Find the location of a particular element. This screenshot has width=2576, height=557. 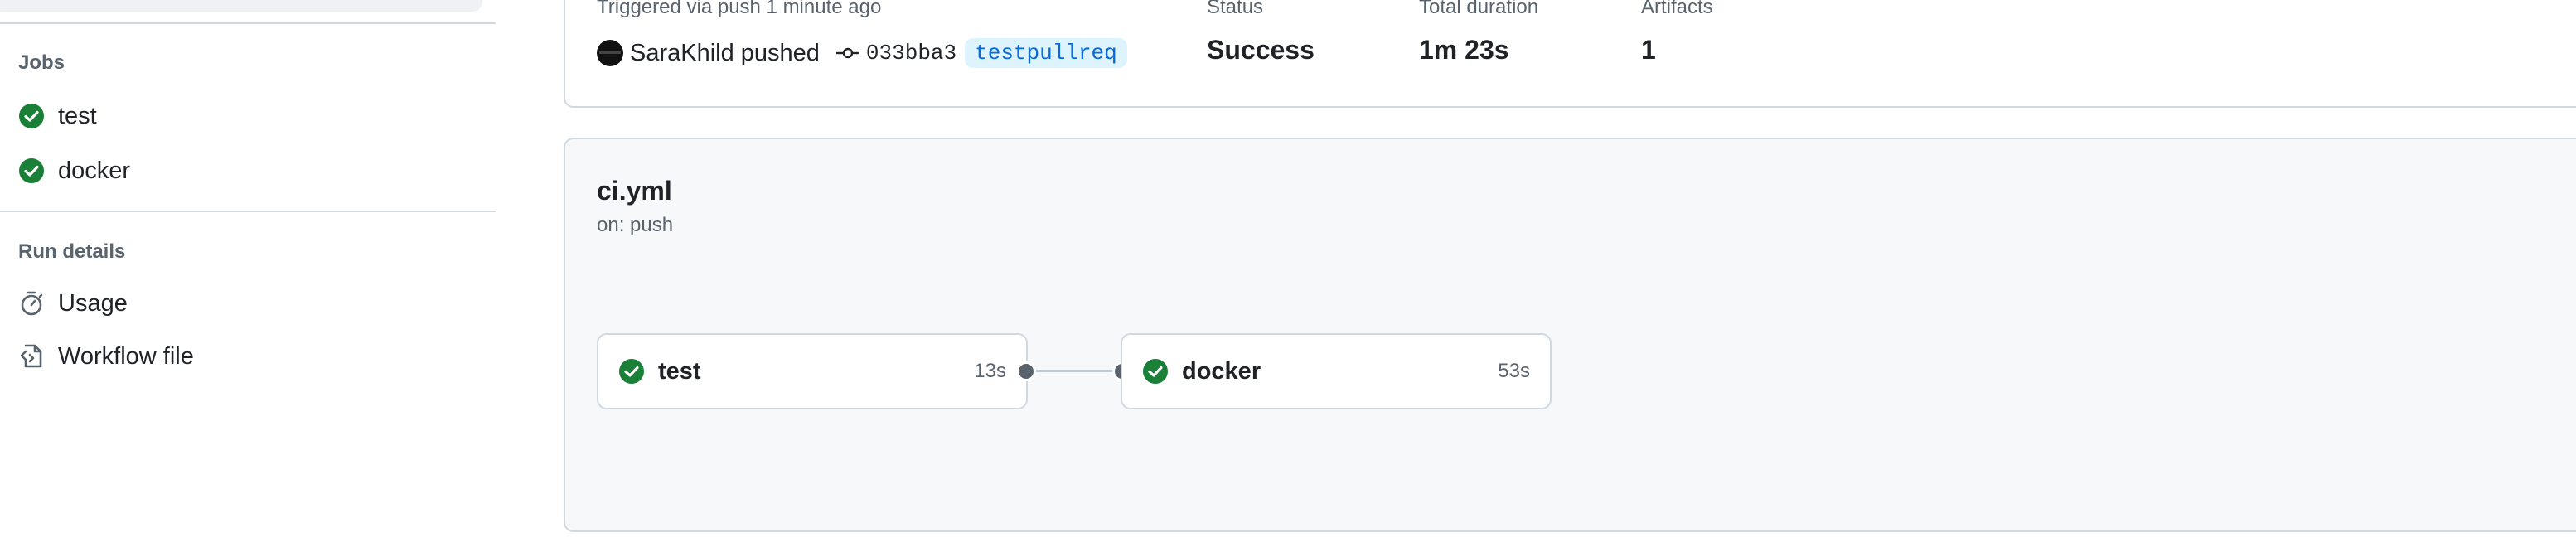

stopwatch-icon is located at coordinates (31, 304).